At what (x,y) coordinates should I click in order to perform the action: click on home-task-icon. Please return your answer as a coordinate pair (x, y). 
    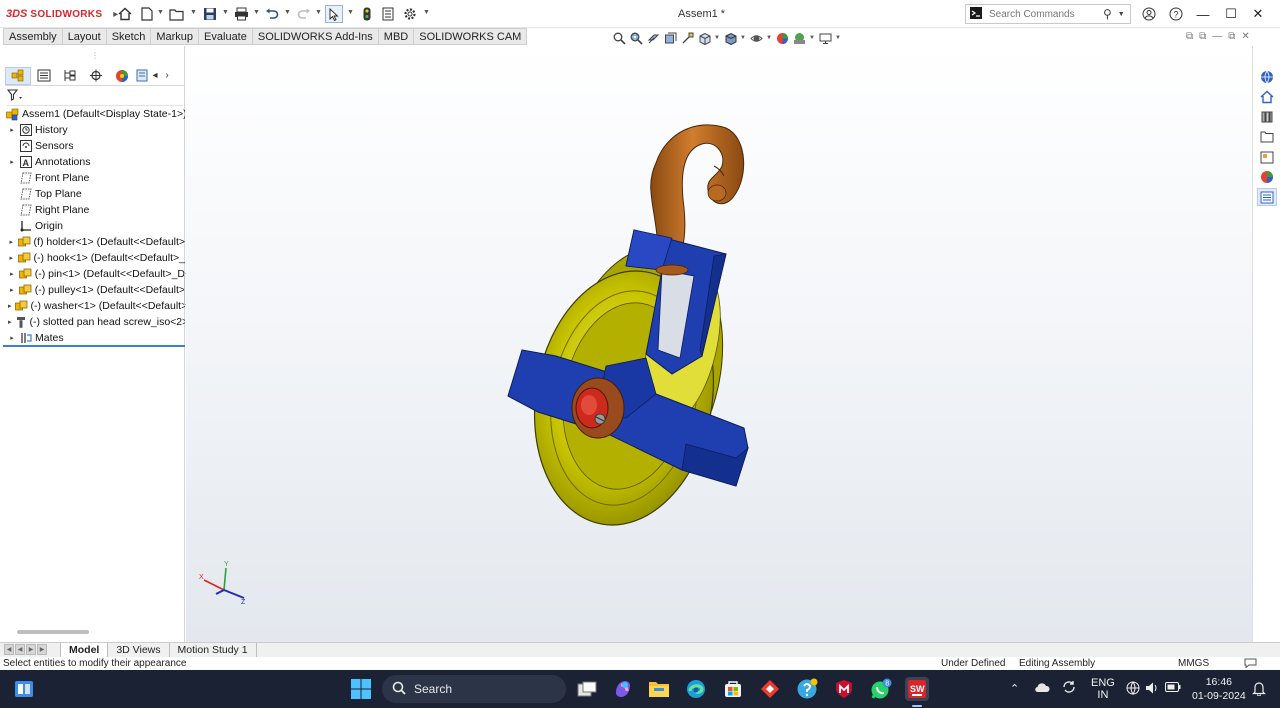
    Looking at the image, I should click on (1267, 97).